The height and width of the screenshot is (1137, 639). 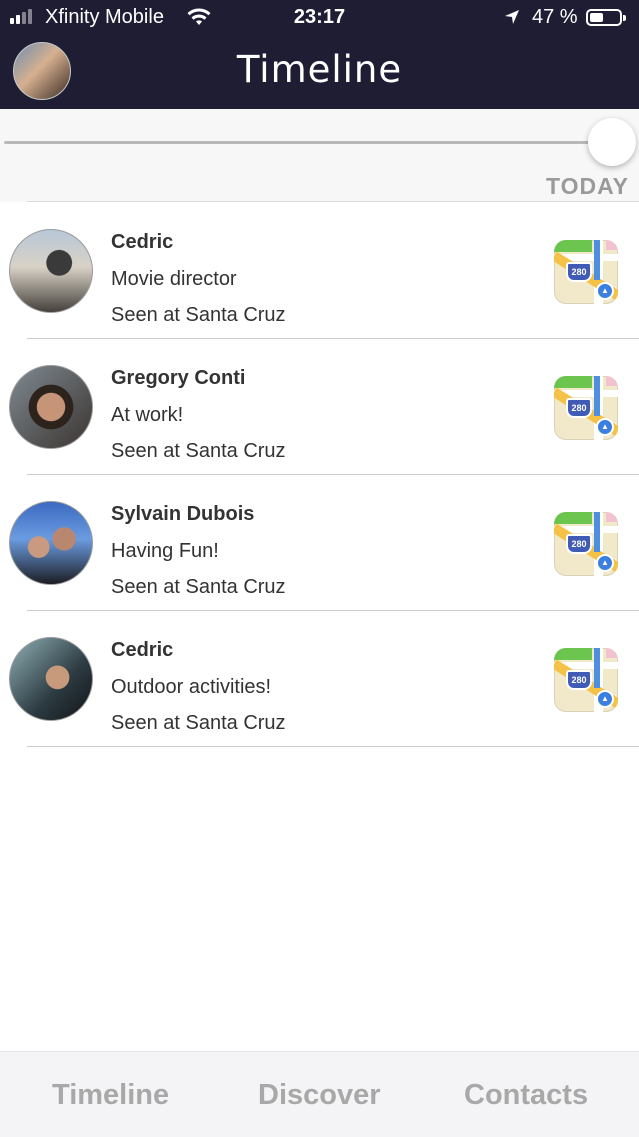 I want to click on timeline-slider-area: TODAY, so click(x=319, y=155).